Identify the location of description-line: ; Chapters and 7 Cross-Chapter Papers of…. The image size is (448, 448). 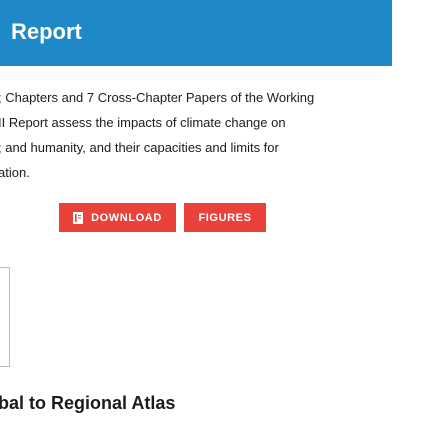
(157, 97).